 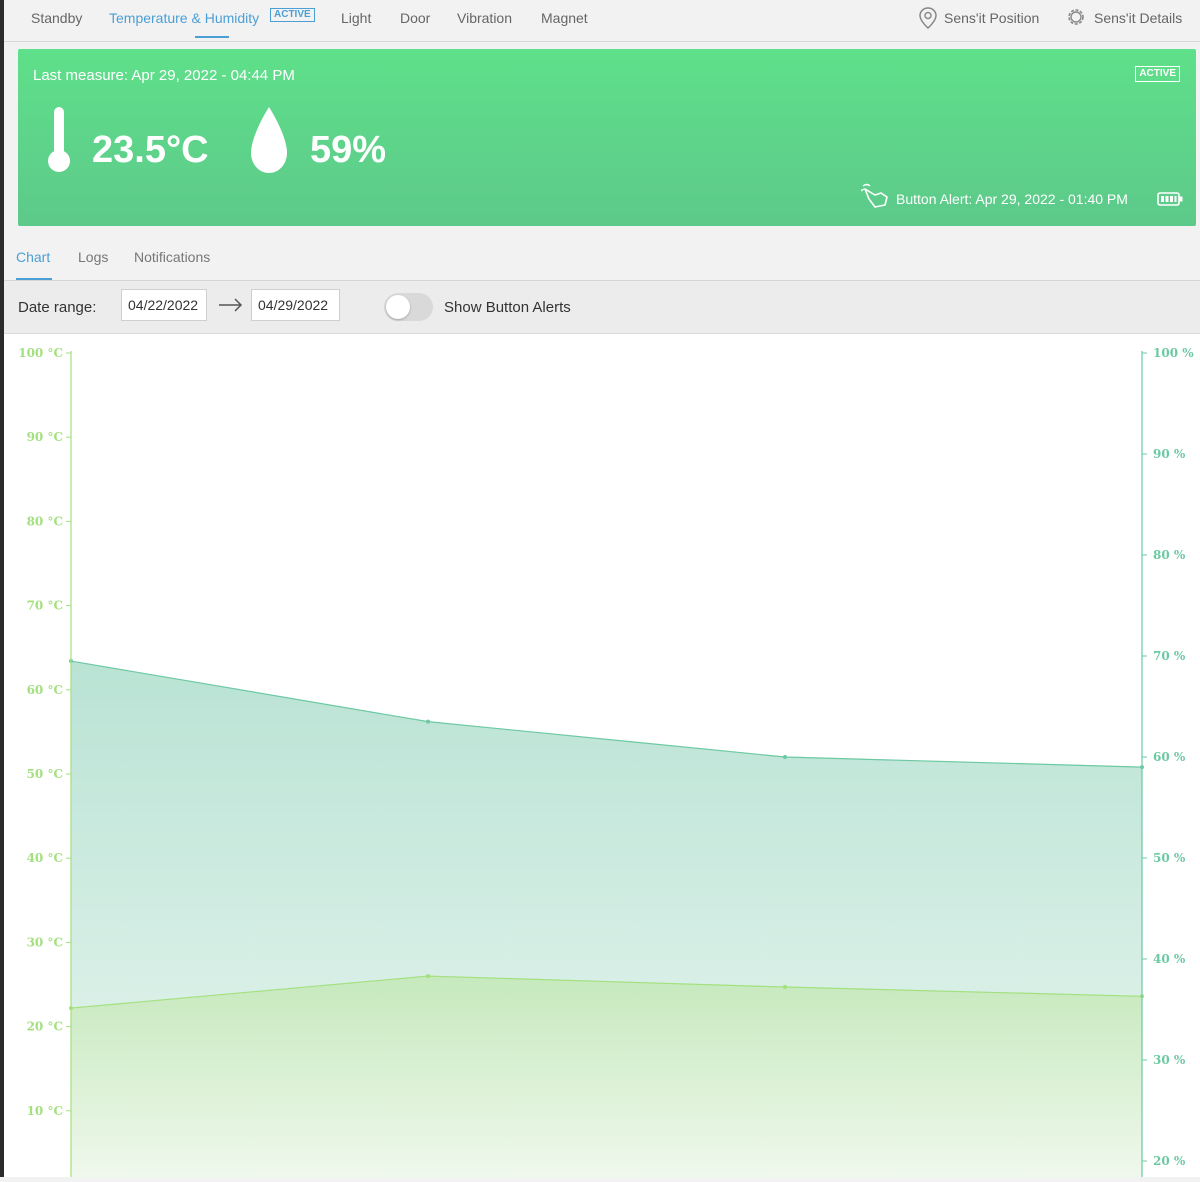 I want to click on tab-logs: Logs, so click(x=93, y=257).